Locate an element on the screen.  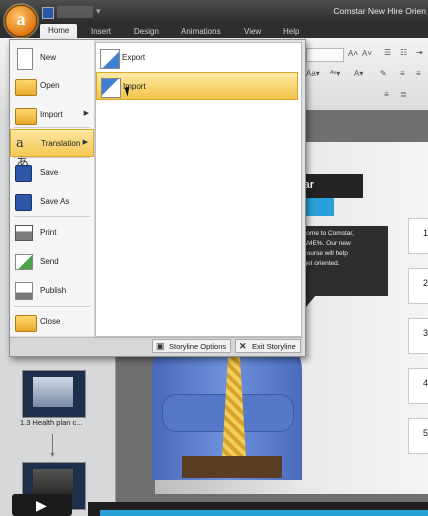
send-icon is located at coordinates (24, 262).